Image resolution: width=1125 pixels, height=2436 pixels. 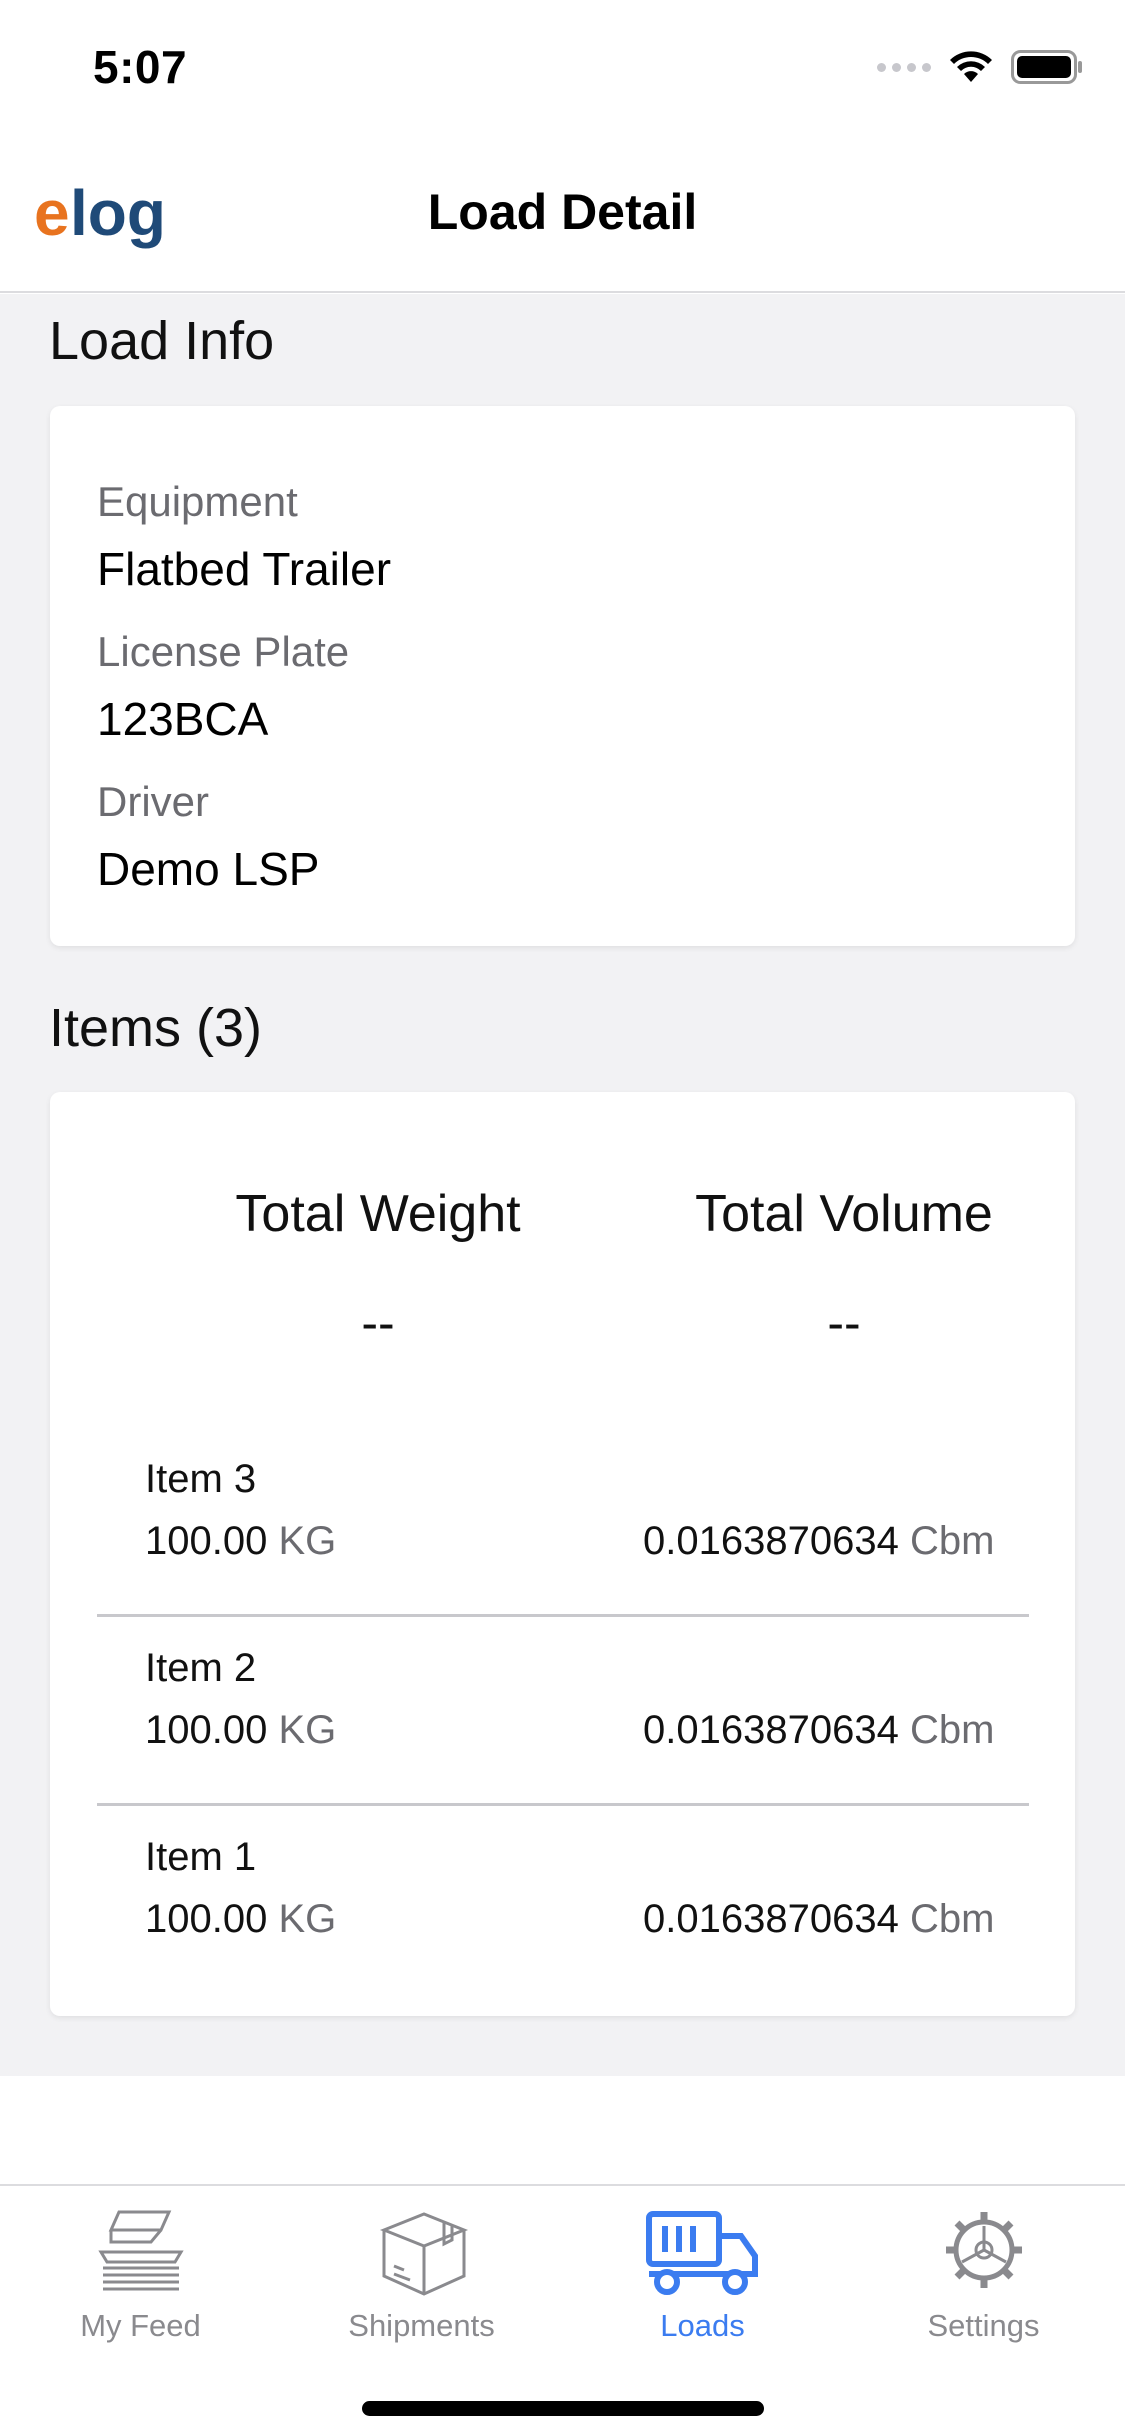 What do you see at coordinates (844, 1214) in the screenshot?
I see `total-volume-label: Total Volume` at bounding box center [844, 1214].